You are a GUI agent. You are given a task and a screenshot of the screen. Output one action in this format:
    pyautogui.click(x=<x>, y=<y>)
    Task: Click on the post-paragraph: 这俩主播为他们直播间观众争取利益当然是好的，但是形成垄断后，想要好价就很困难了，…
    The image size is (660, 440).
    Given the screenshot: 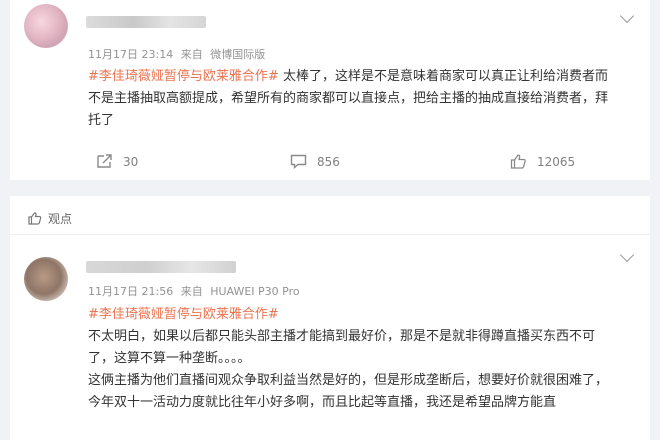 What is the action you would take?
    pyautogui.click(x=348, y=391)
    